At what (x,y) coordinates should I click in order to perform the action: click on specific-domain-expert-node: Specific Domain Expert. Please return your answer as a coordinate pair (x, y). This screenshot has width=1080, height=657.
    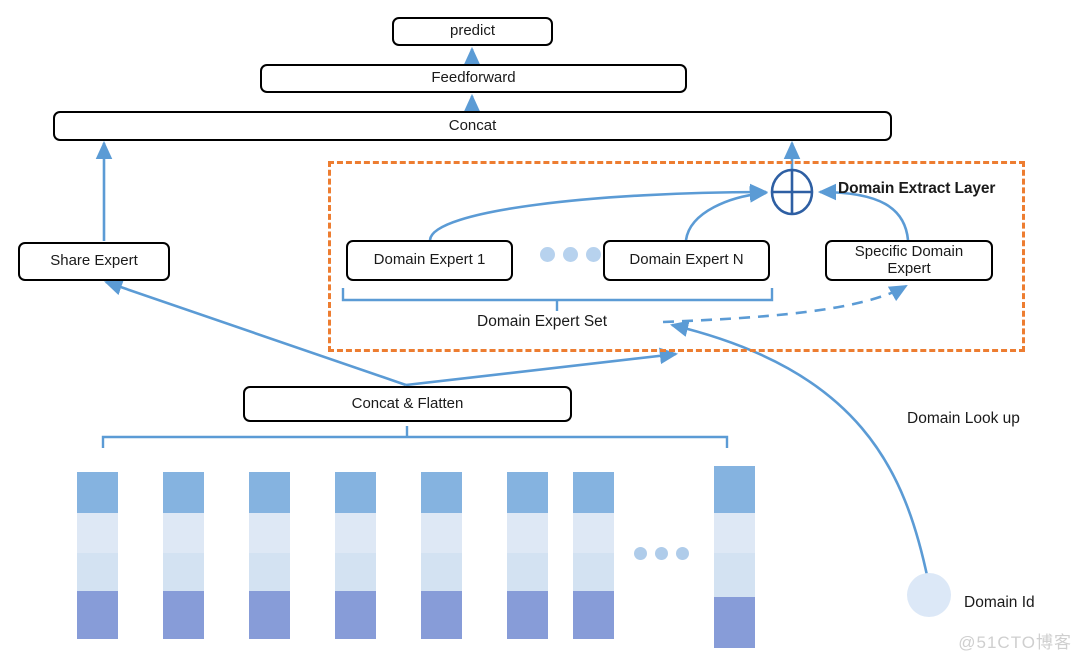
    Looking at the image, I should click on (909, 260).